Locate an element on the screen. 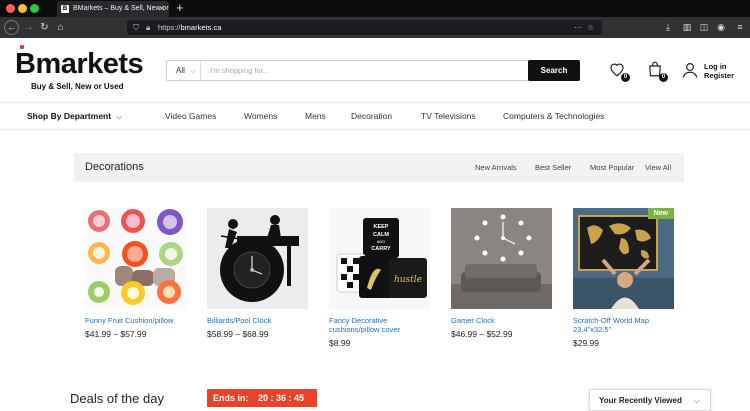 Image resolution: width=750 pixels, height=411 pixels. minimize-window-button is located at coordinates (22, 8).